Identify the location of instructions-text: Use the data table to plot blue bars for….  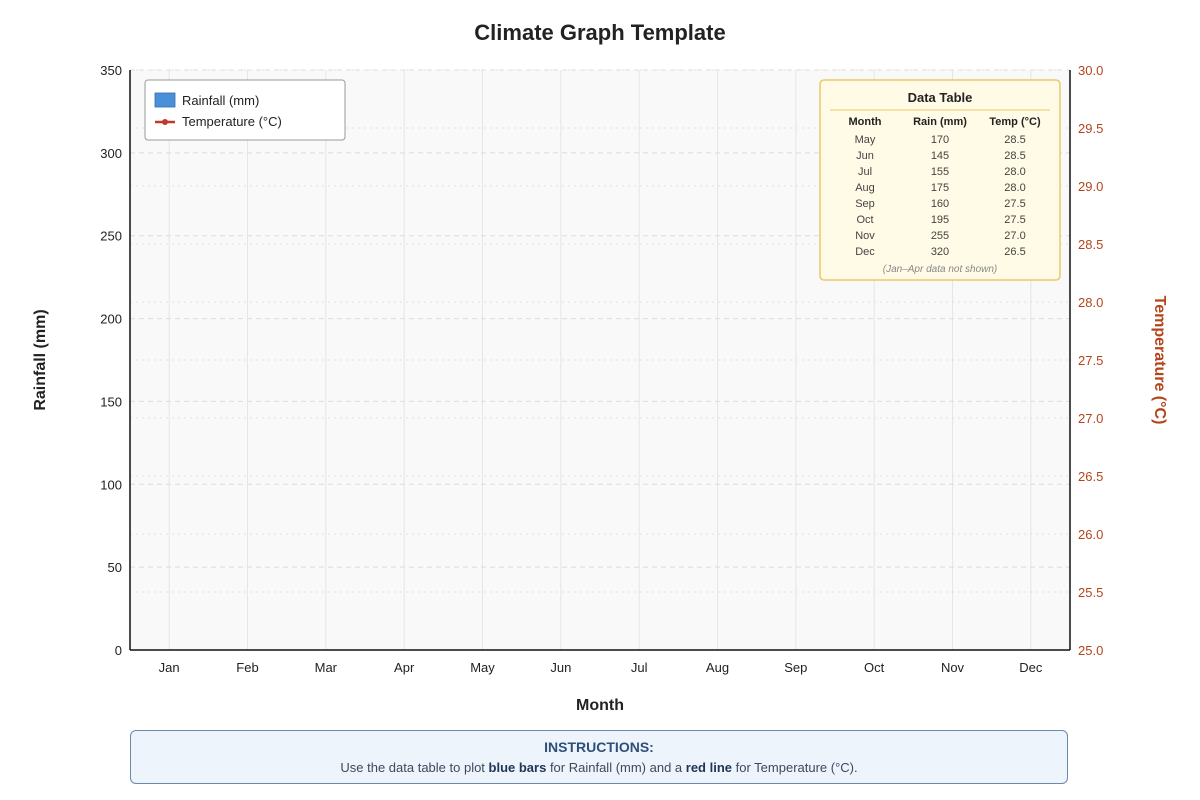
(599, 767).